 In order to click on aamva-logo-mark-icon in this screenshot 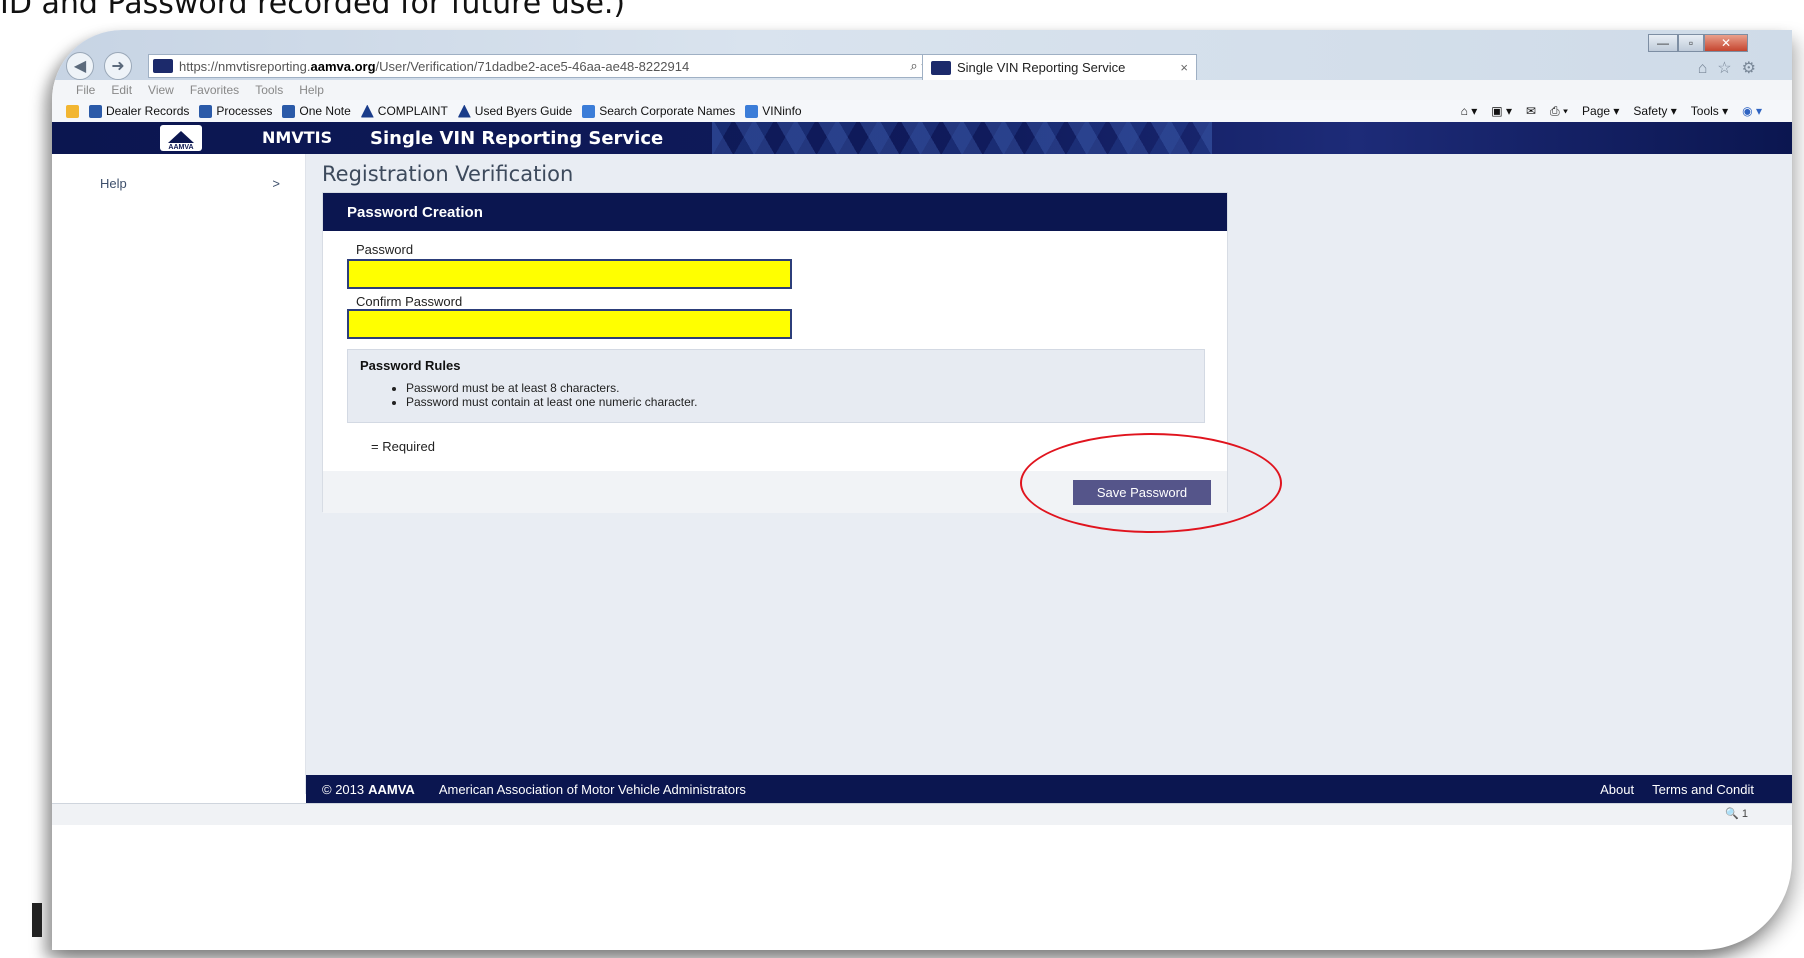, I will do `click(181, 137)`.